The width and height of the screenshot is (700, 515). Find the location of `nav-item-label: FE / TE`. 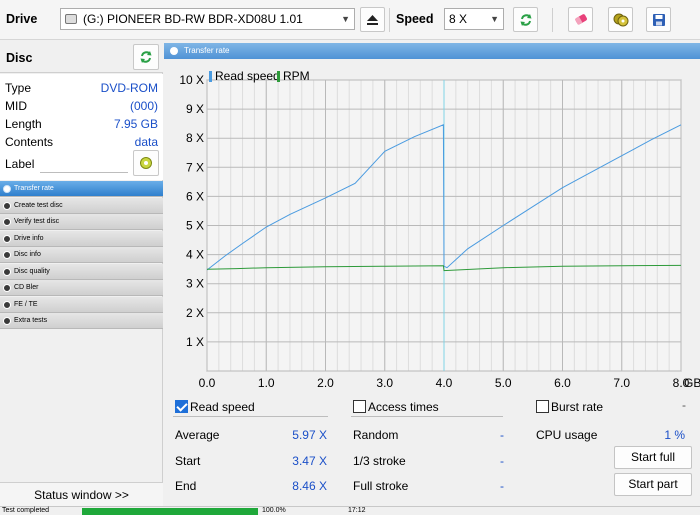

nav-item-label: FE / TE is located at coordinates (26, 304).